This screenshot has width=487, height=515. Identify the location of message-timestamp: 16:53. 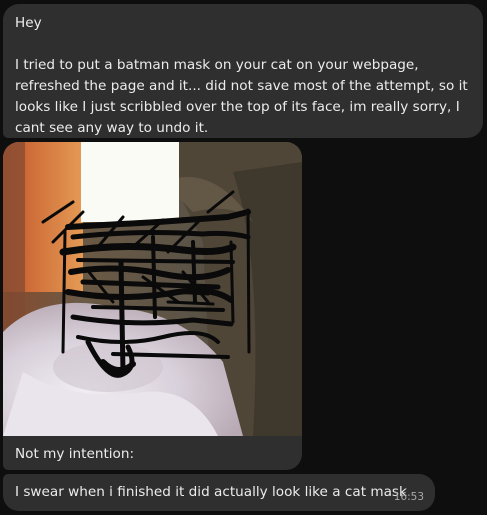
(408, 497).